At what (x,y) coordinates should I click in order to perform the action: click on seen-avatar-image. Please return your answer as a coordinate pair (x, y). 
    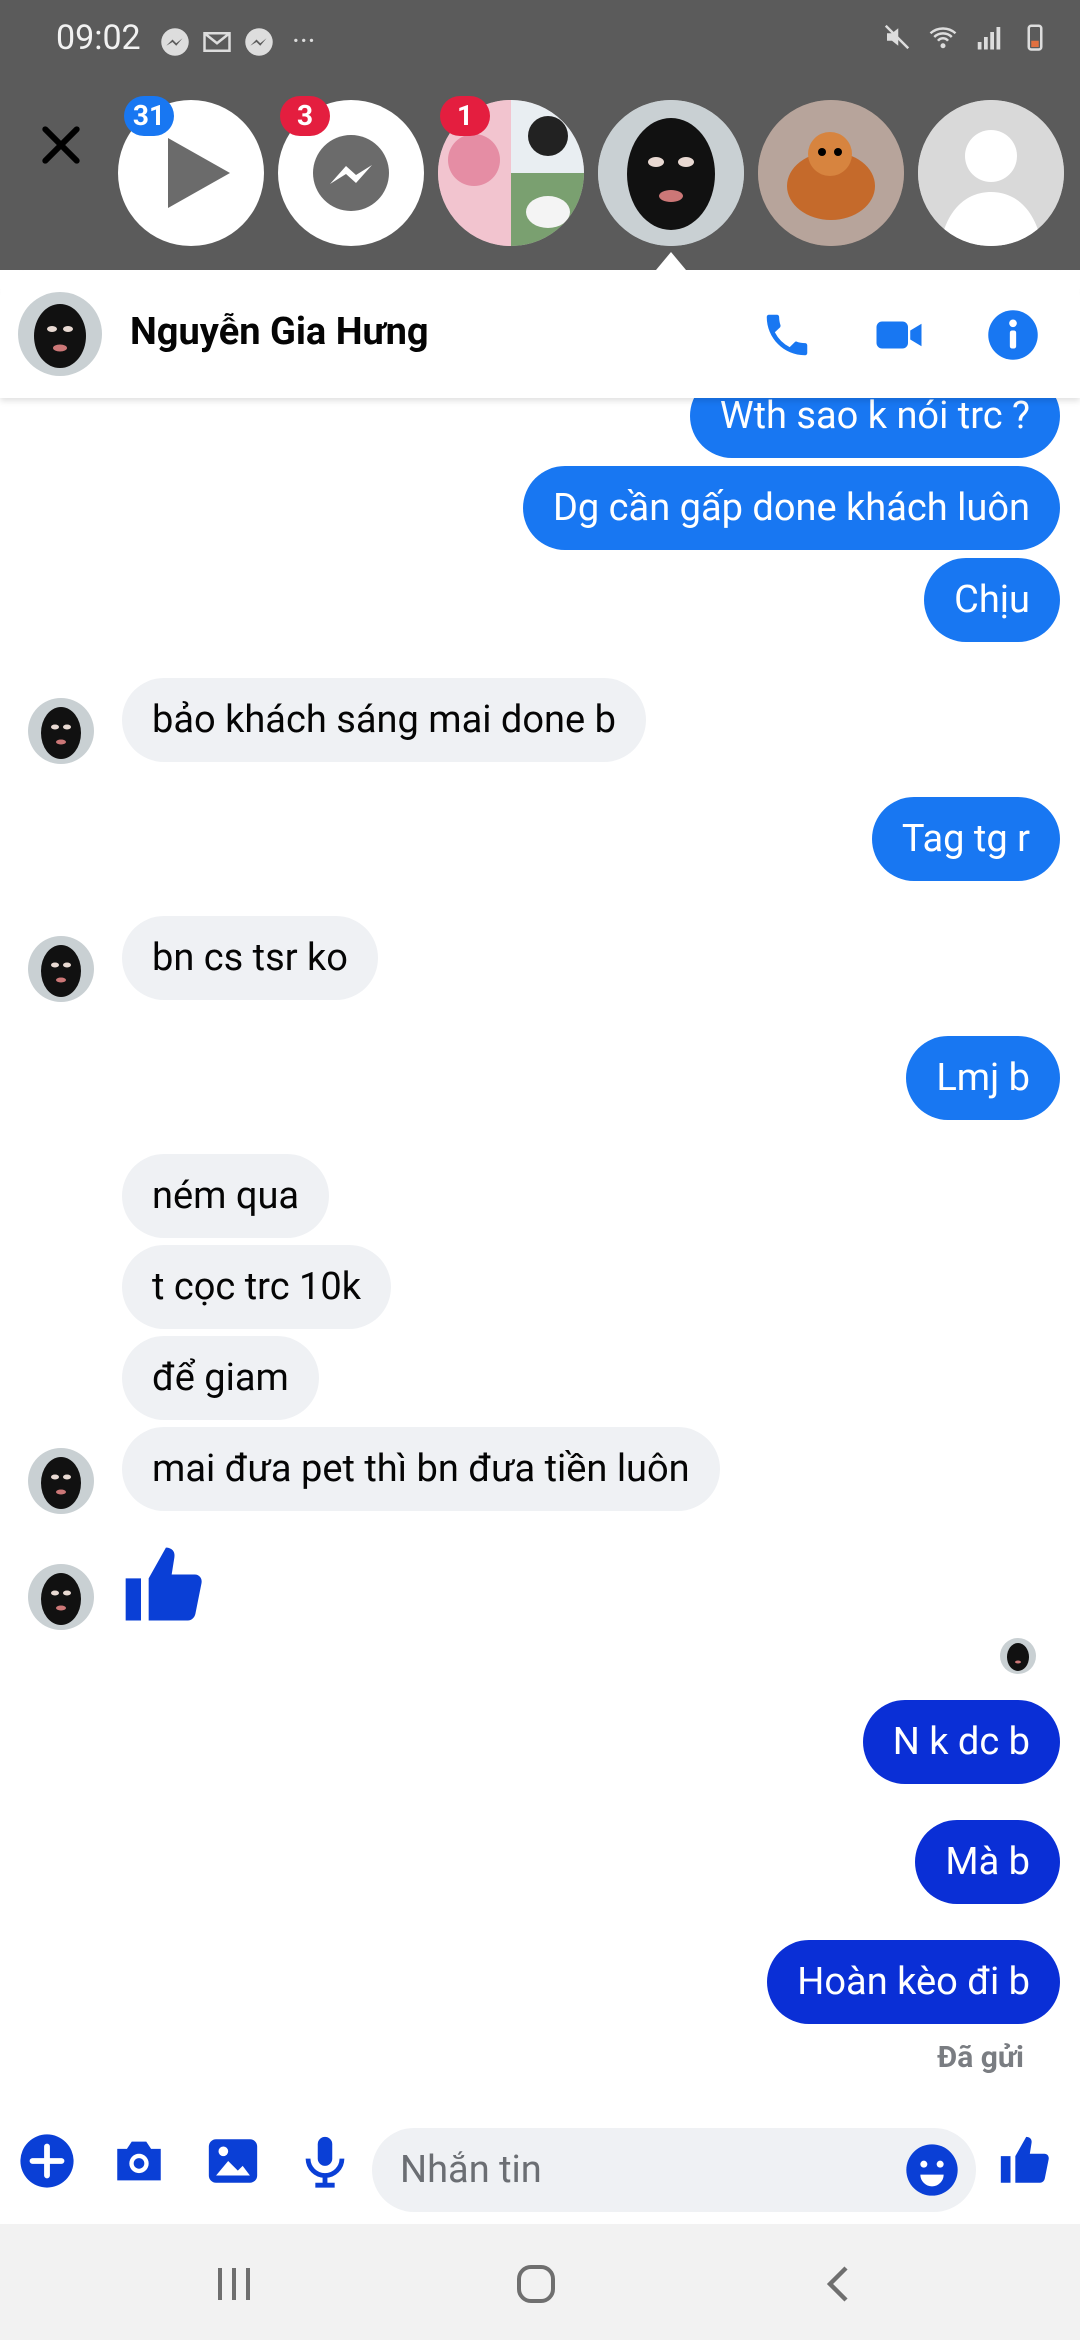
    Looking at the image, I should click on (1018, 1656).